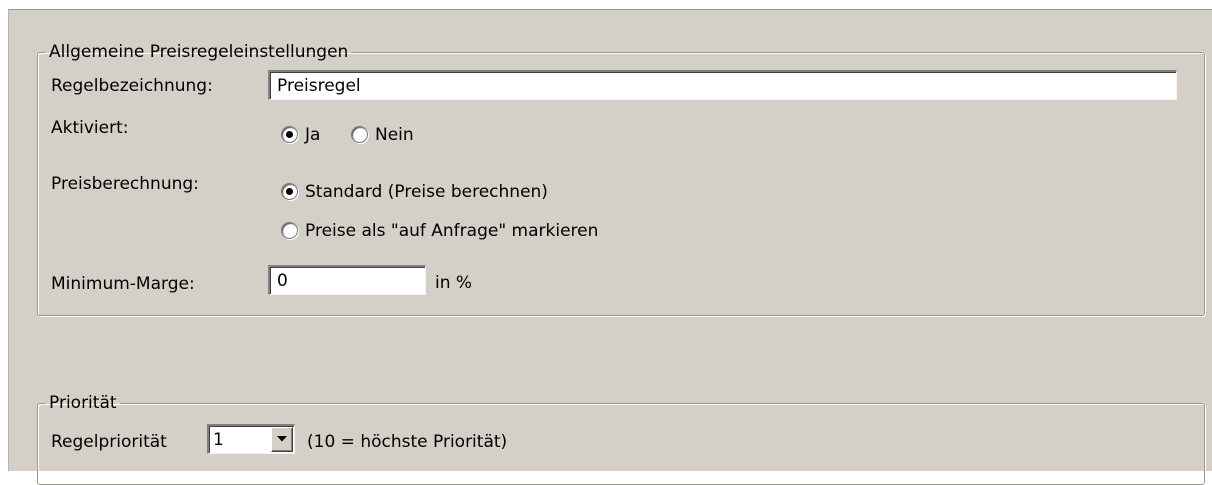 This screenshot has height=485, width=1212. Describe the element at coordinates (359, 134) in the screenshot. I see `activated-no-radio` at that location.